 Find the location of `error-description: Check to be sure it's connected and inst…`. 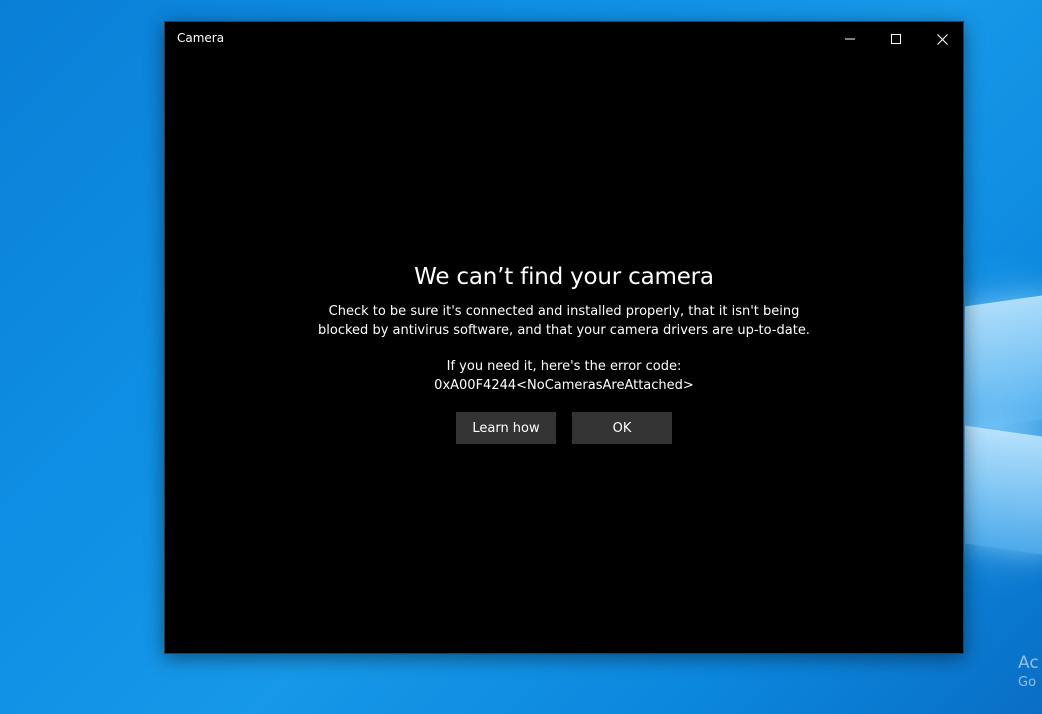

error-description: Check to be sure it's connected and inst… is located at coordinates (564, 321).